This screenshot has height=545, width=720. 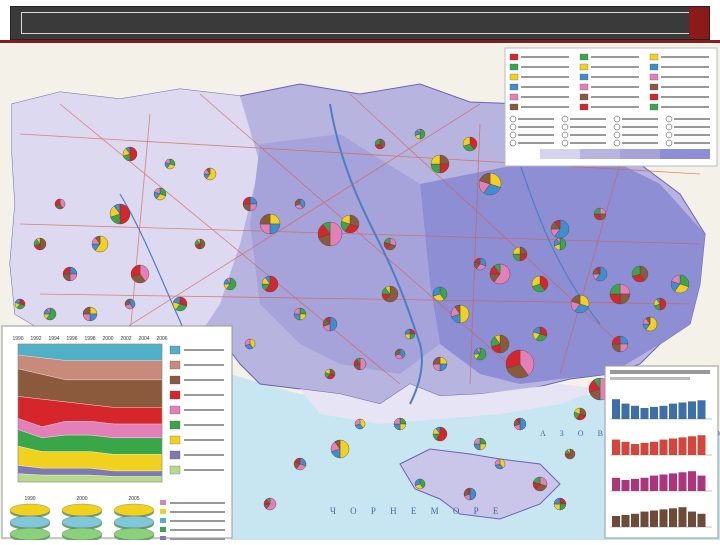 What do you see at coordinates (71, 339) in the screenshot?
I see `year-tick-label: 1996` at bounding box center [71, 339].